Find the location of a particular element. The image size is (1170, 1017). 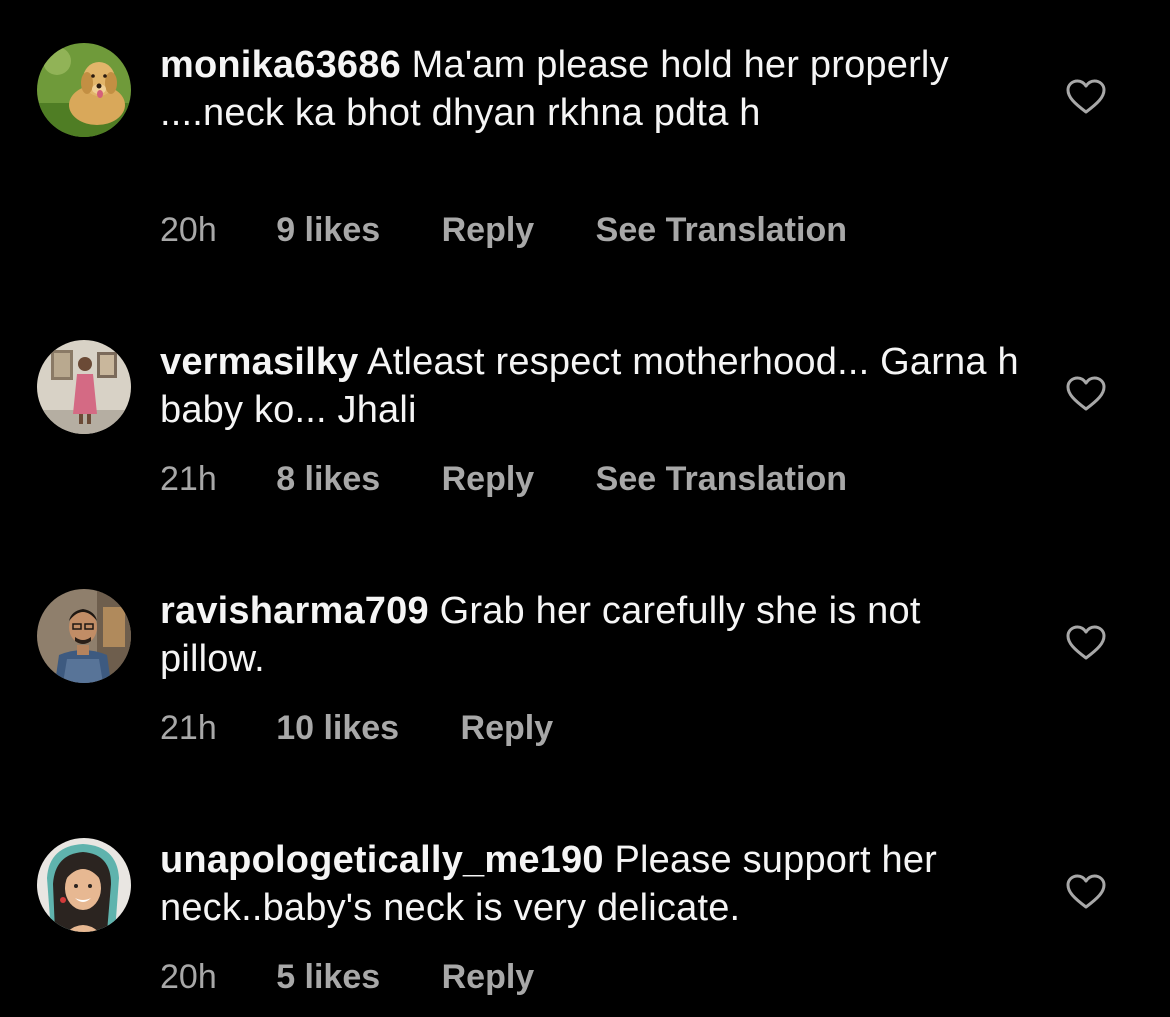

woman-selfie-avatar-icon is located at coordinates (84, 885).